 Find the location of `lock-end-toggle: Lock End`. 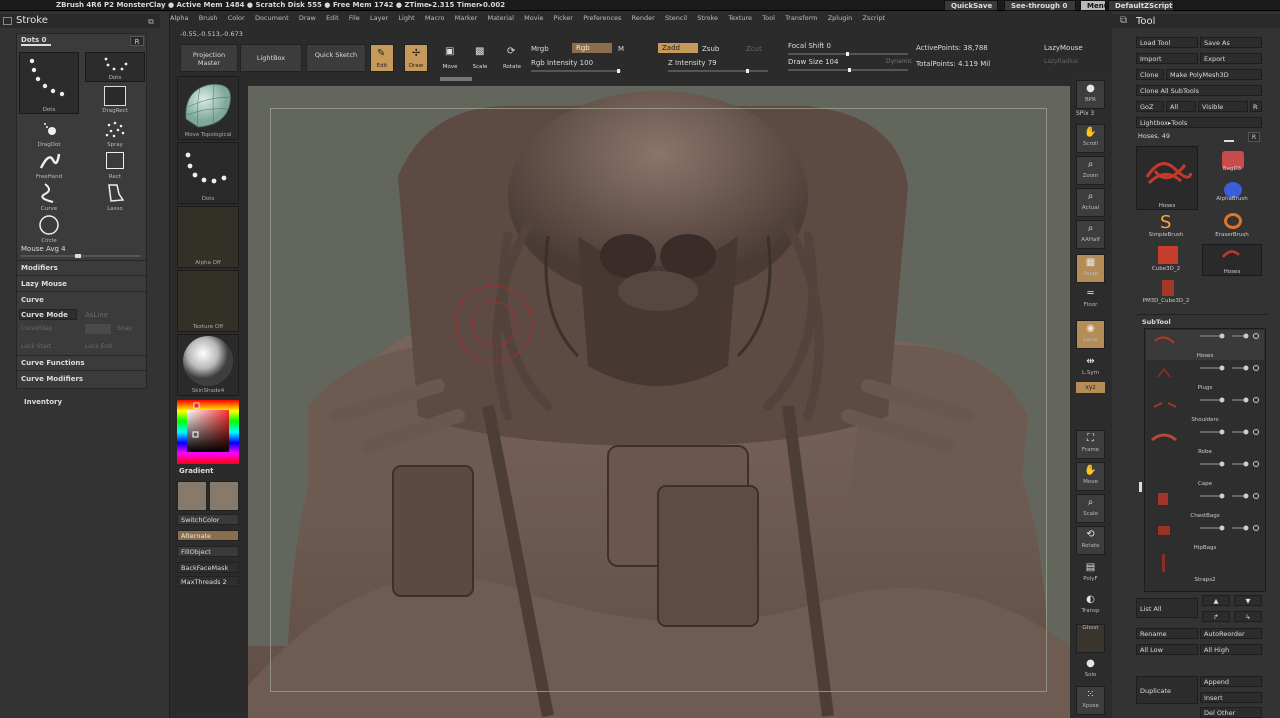

lock-end-toggle: Lock End is located at coordinates (98, 346).